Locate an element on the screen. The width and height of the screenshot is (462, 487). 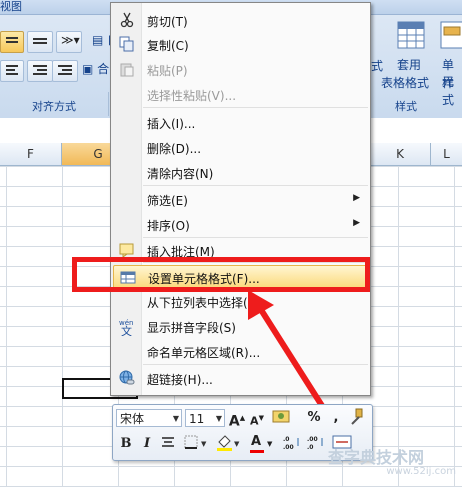
font-name-value: 宋体 is located at coordinates (132, 419).